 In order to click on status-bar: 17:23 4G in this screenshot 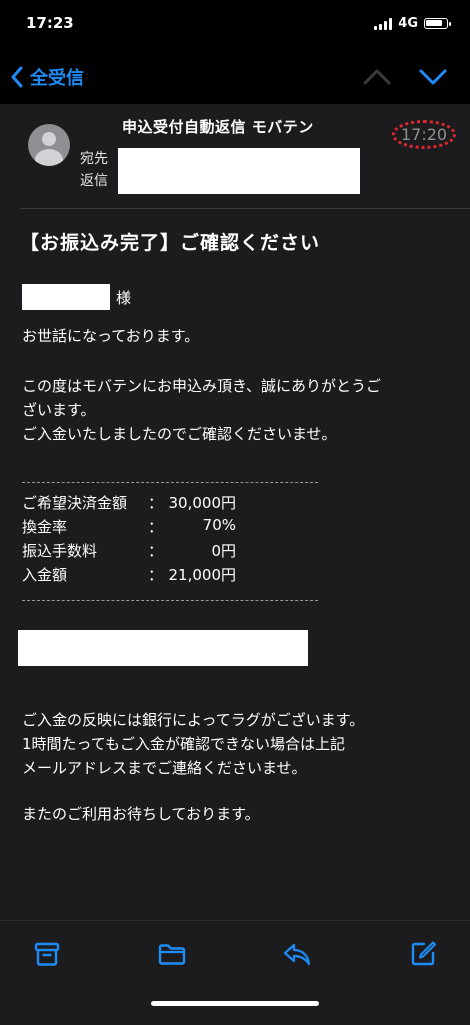, I will do `click(235, 26)`.